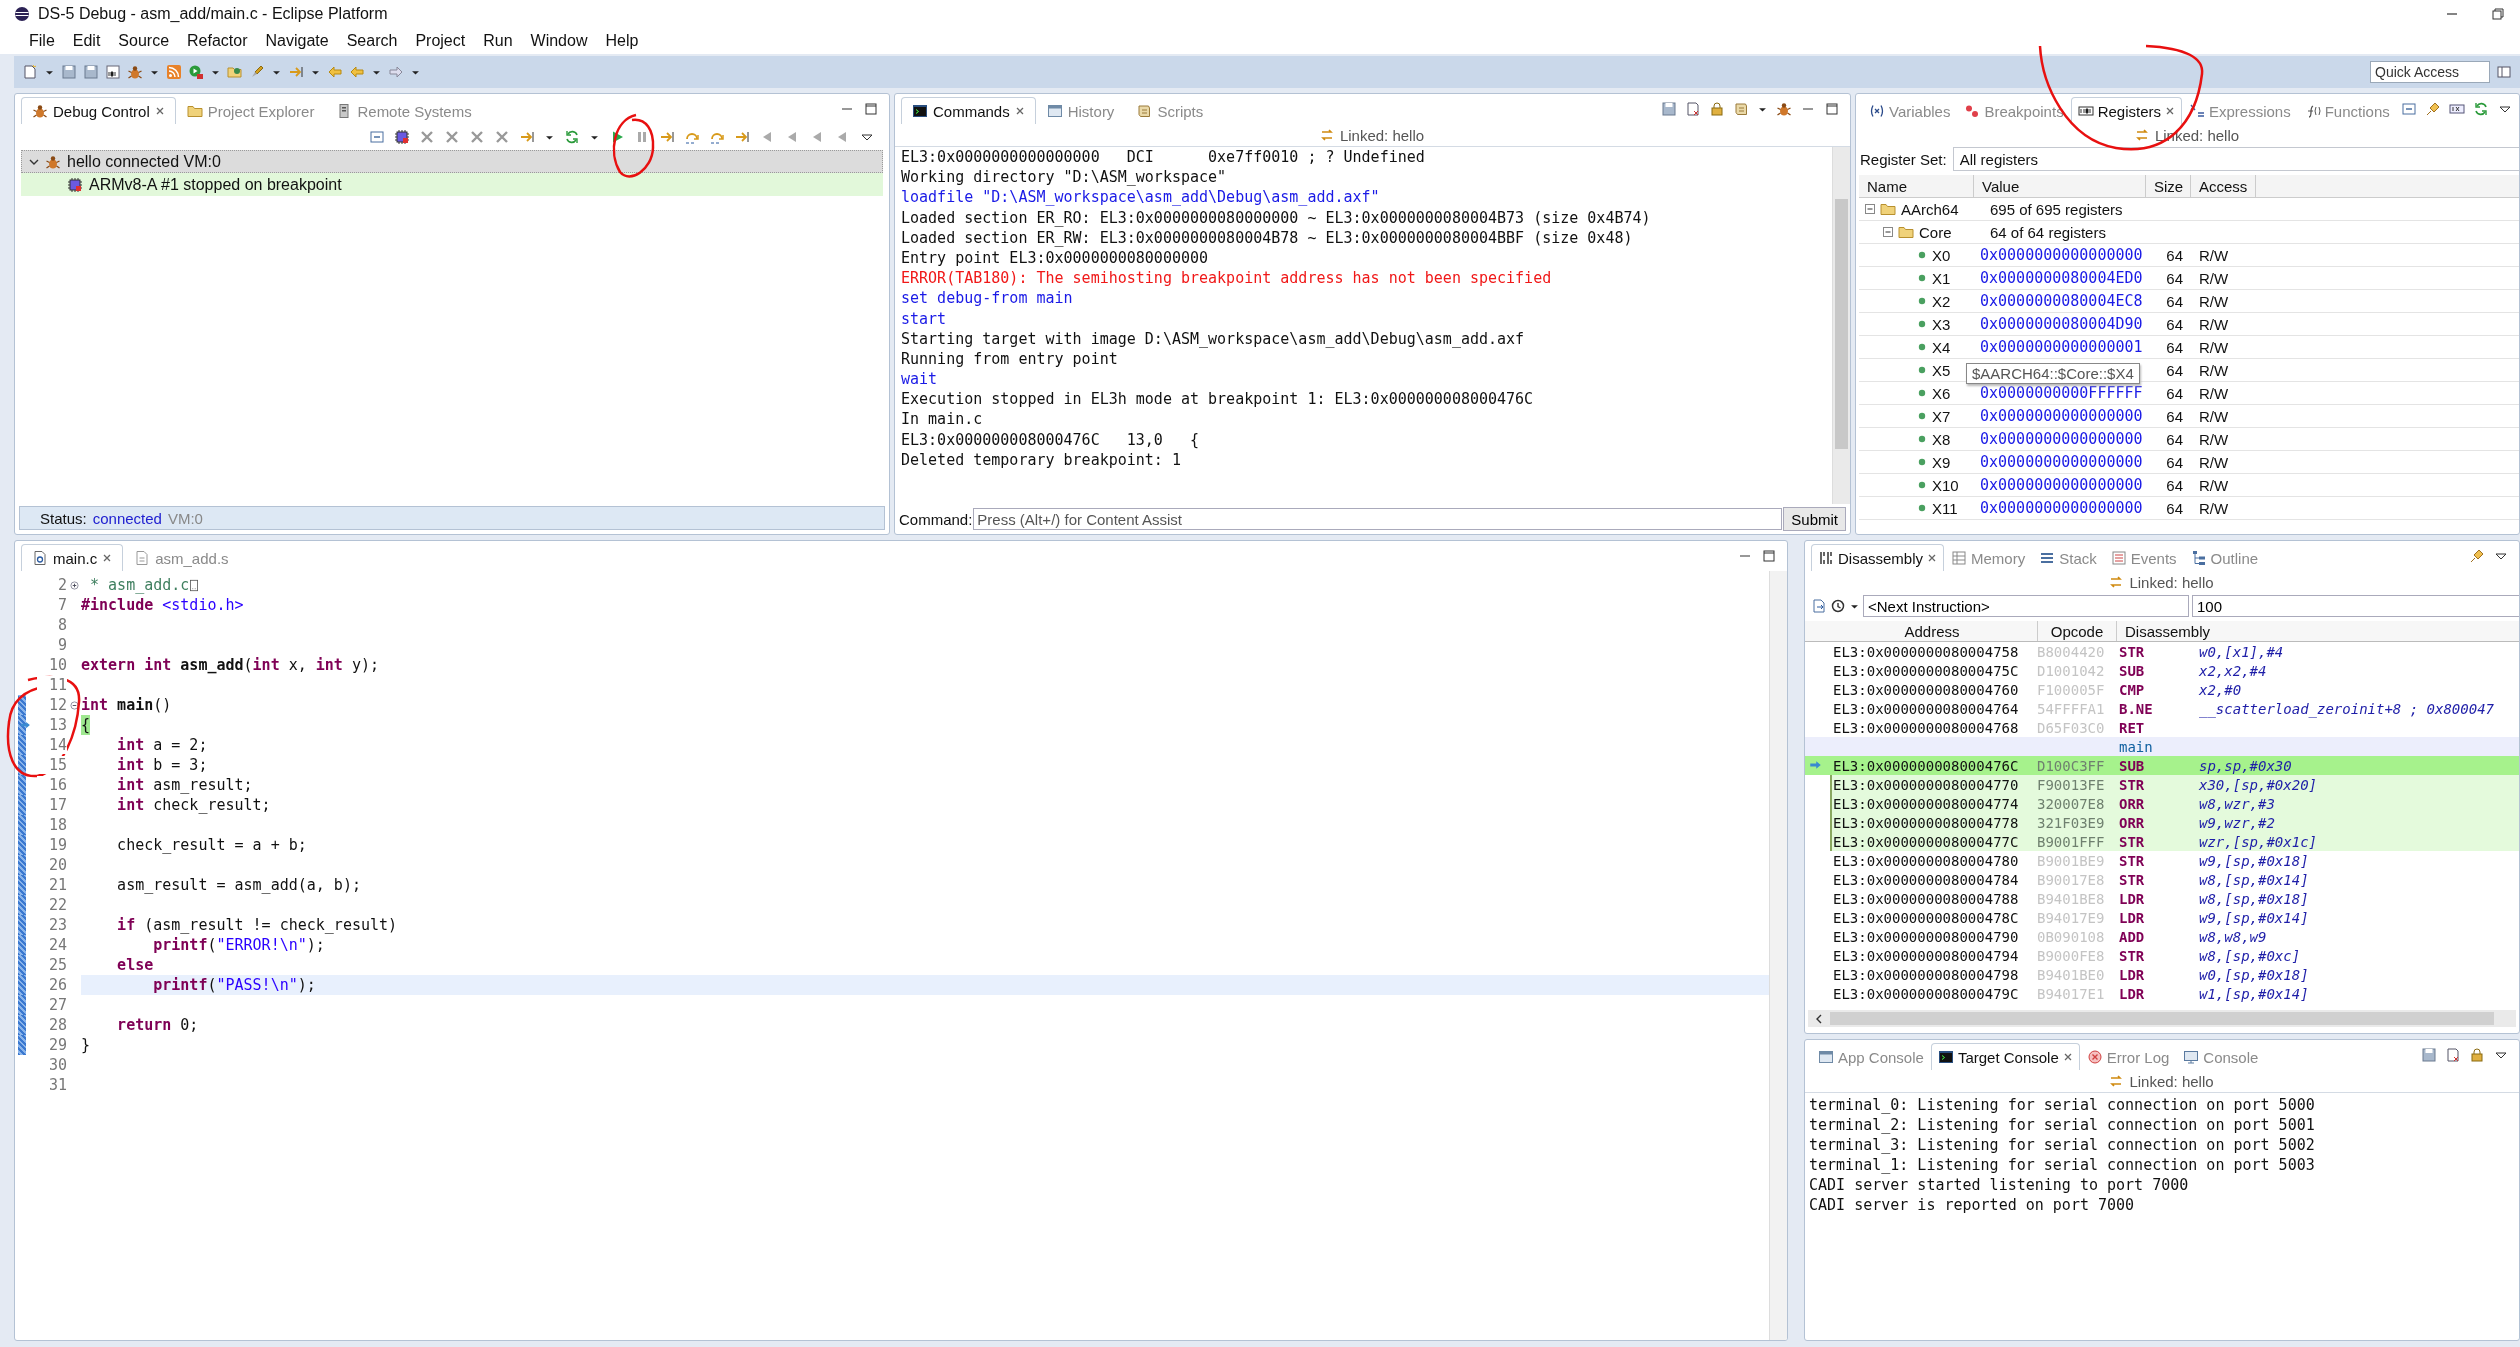 This screenshot has width=2520, height=1347. What do you see at coordinates (181, 557) in the screenshot?
I see `tab: asm_add.s` at bounding box center [181, 557].